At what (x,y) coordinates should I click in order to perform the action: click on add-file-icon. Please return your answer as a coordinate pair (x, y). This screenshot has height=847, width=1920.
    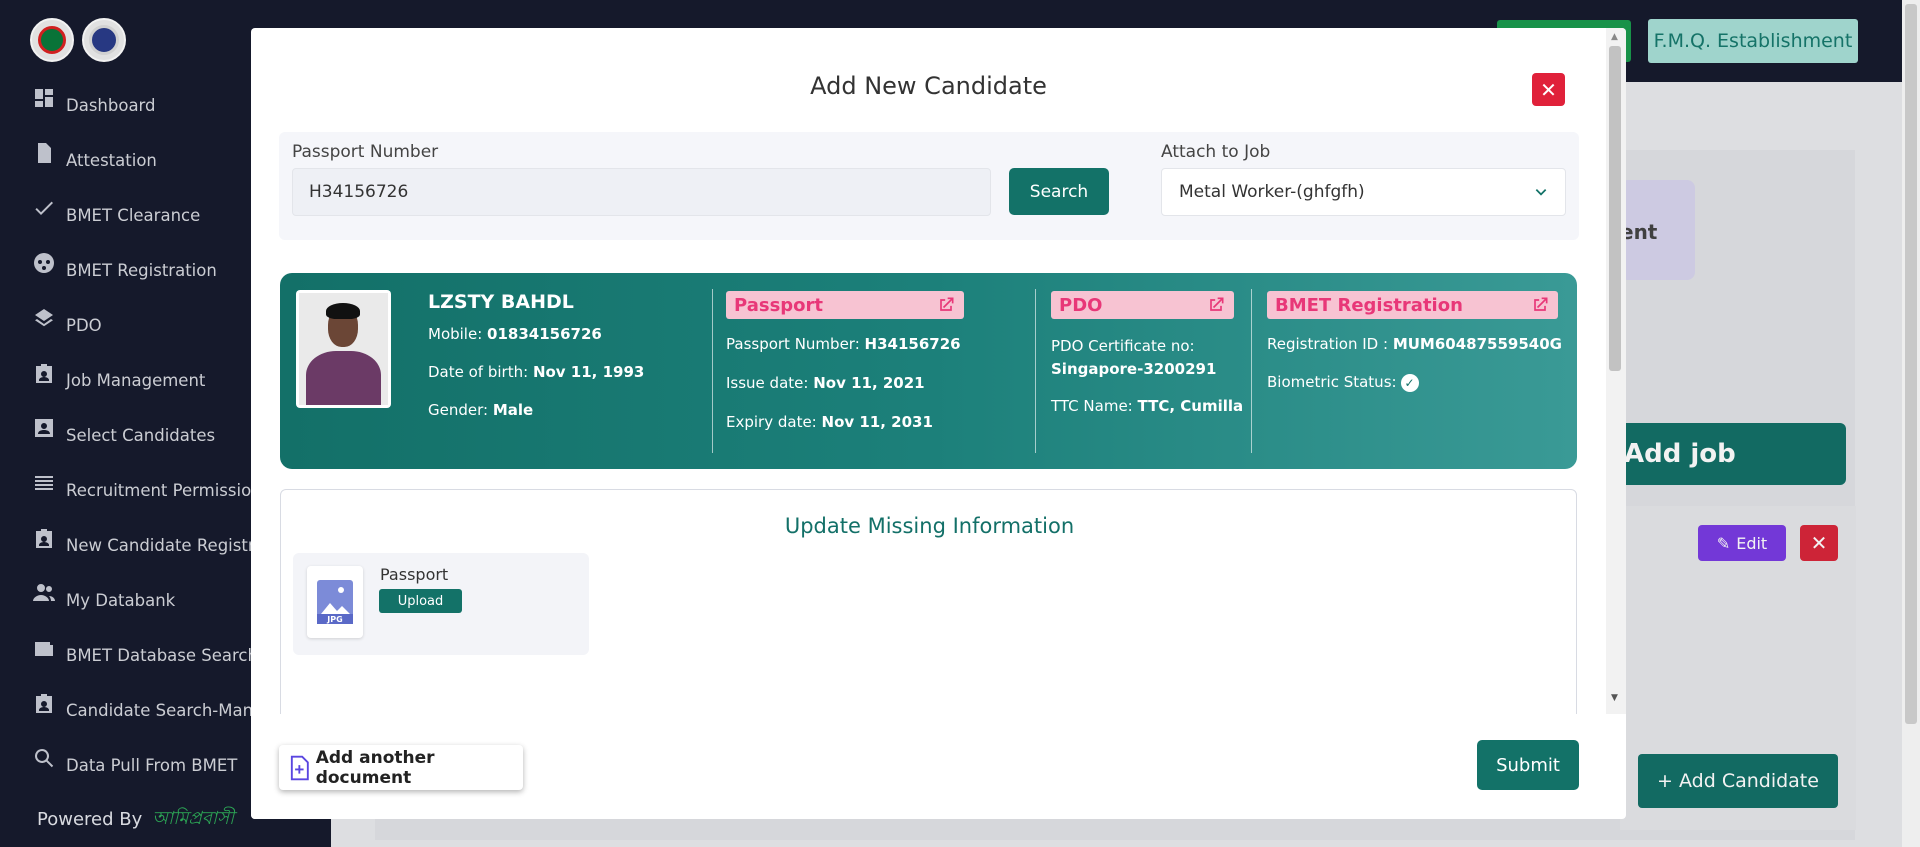
    Looking at the image, I should click on (299, 767).